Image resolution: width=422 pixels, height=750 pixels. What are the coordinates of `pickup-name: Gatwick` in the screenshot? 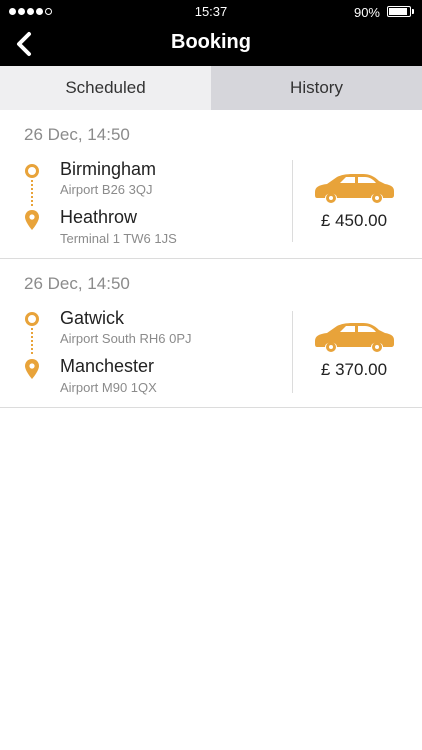 It's located at (92, 318).